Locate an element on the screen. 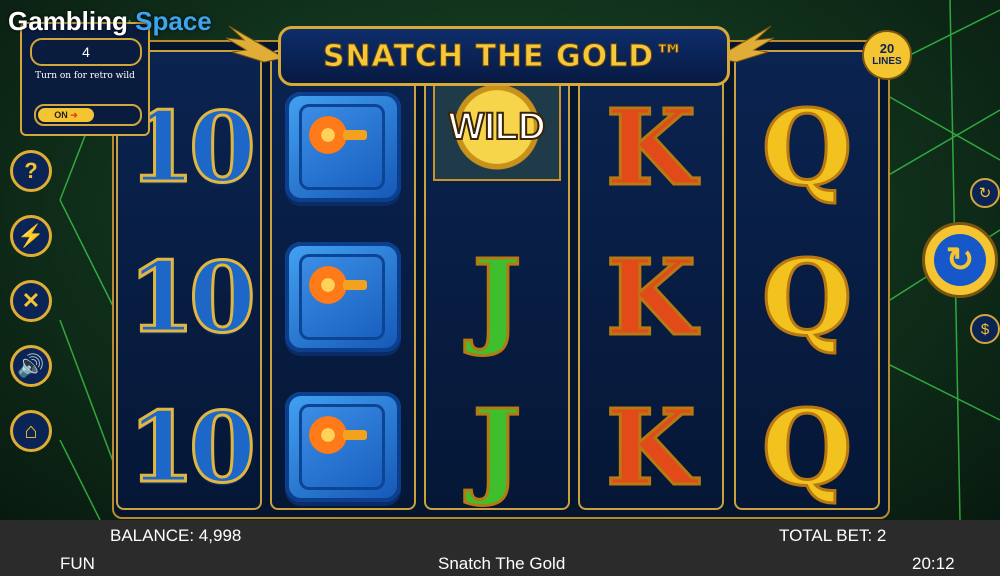 The width and height of the screenshot is (1000, 576). toggle-on-pill: ON ➜ is located at coordinates (66, 115).